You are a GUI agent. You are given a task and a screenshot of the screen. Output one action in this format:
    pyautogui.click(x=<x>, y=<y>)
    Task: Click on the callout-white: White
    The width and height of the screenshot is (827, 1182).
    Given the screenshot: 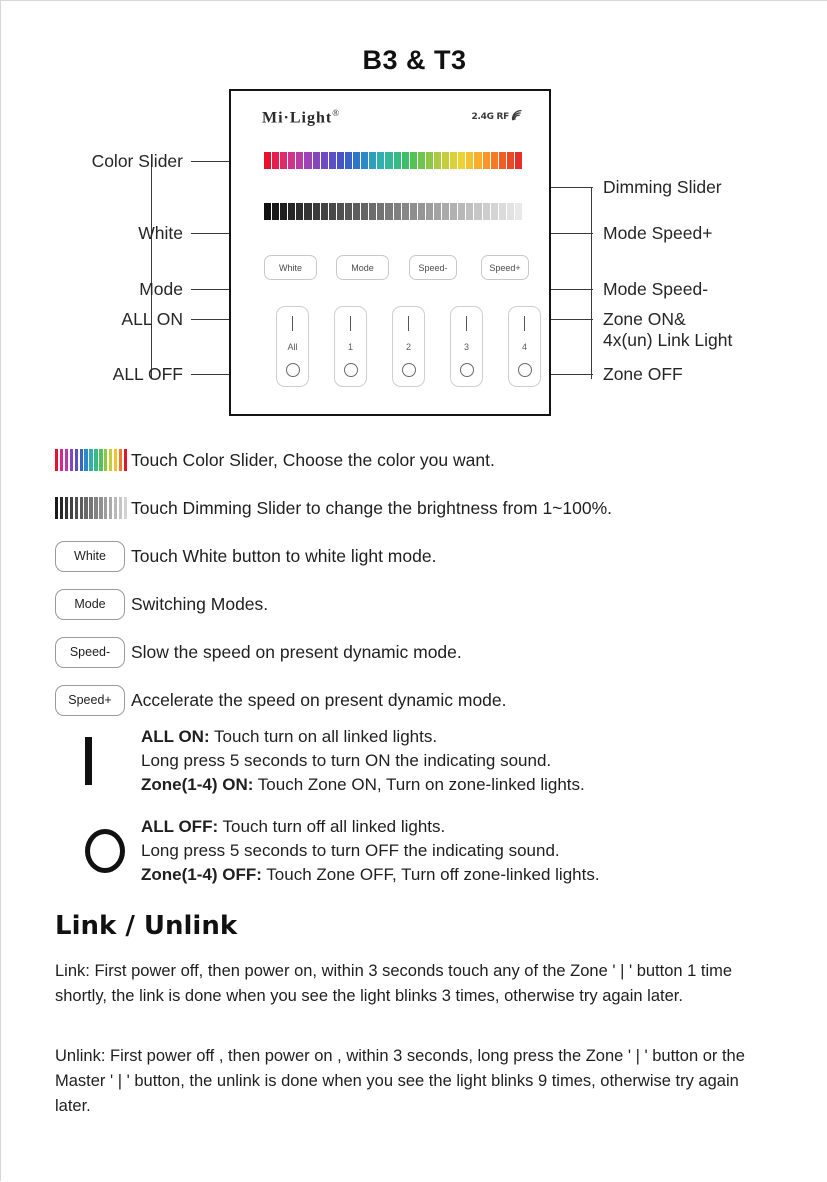 What is the action you would take?
    pyautogui.click(x=160, y=233)
    